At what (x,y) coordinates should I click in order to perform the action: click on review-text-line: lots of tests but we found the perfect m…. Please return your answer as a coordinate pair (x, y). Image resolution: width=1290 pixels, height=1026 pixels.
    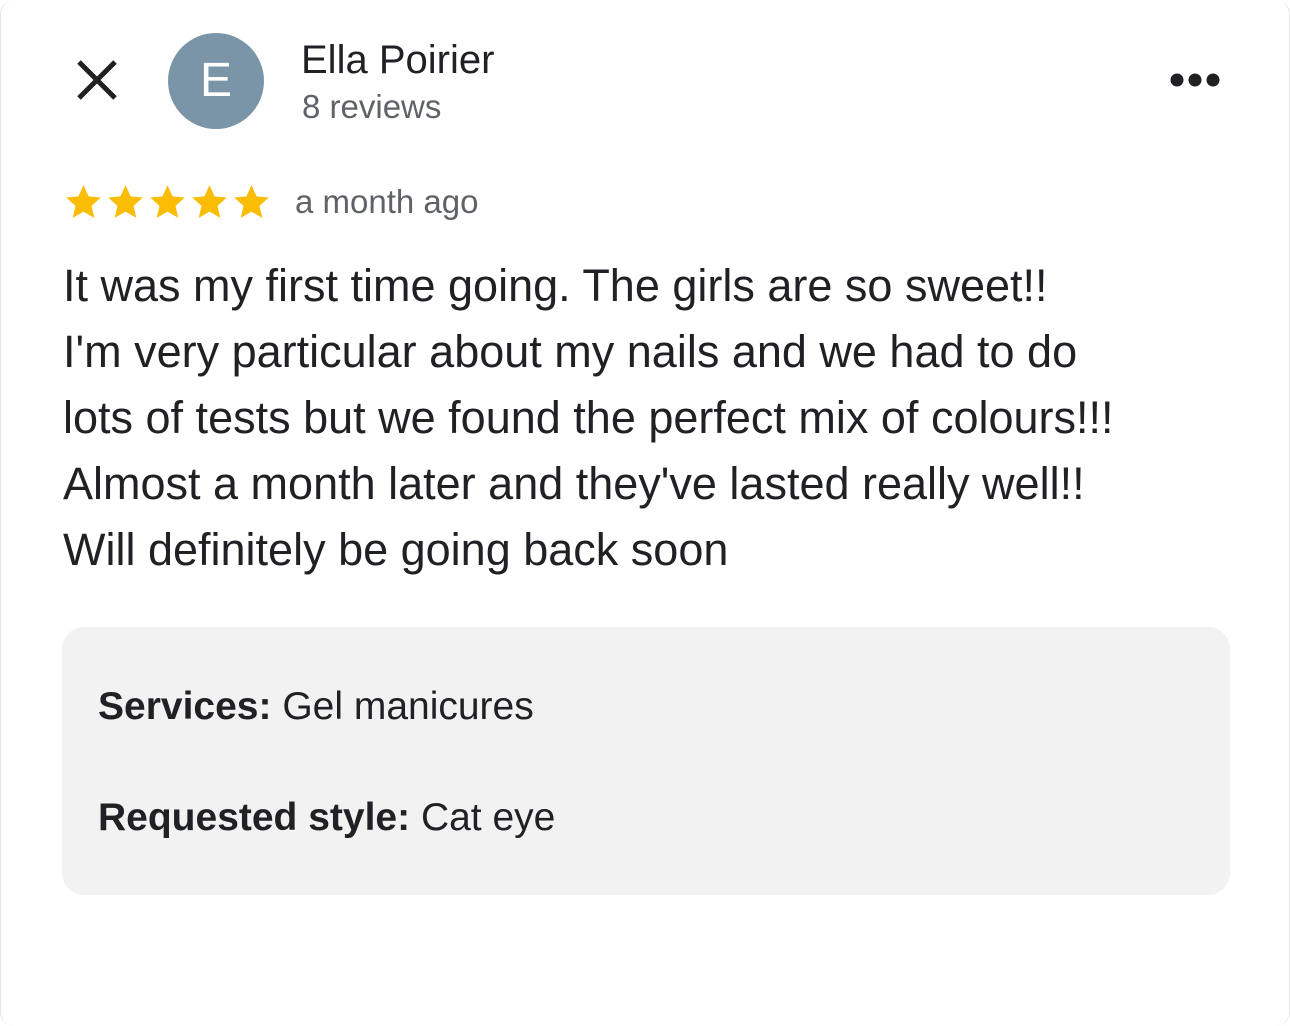
    Looking at the image, I should click on (588, 417).